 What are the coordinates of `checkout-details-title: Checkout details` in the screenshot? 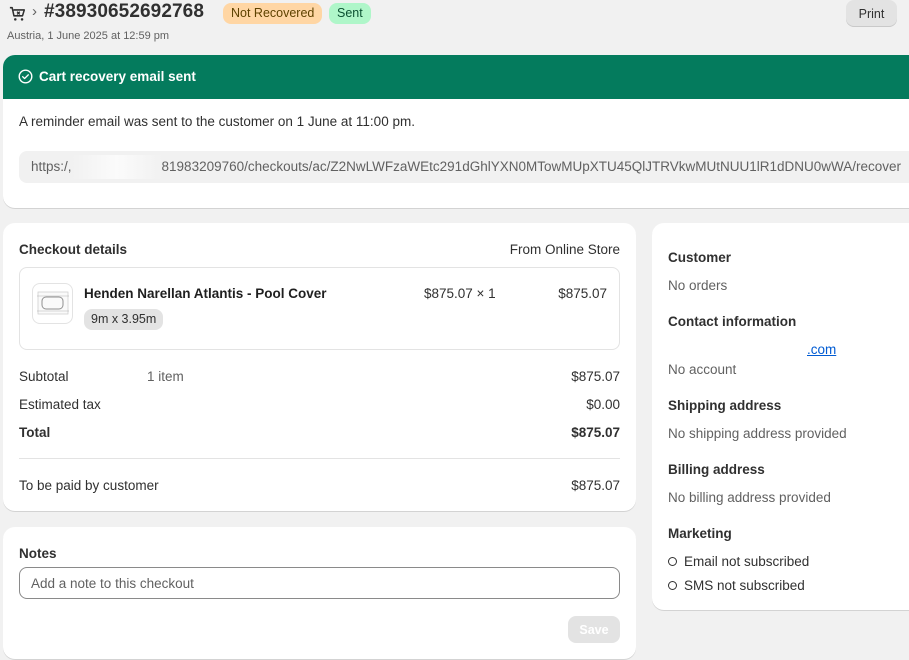 It's located at (73, 249).